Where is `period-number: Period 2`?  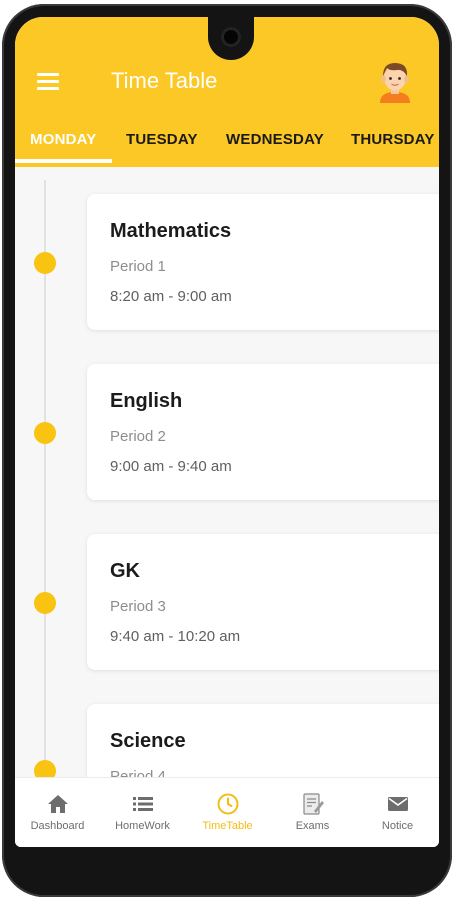
period-number: Period 2 is located at coordinates (138, 436).